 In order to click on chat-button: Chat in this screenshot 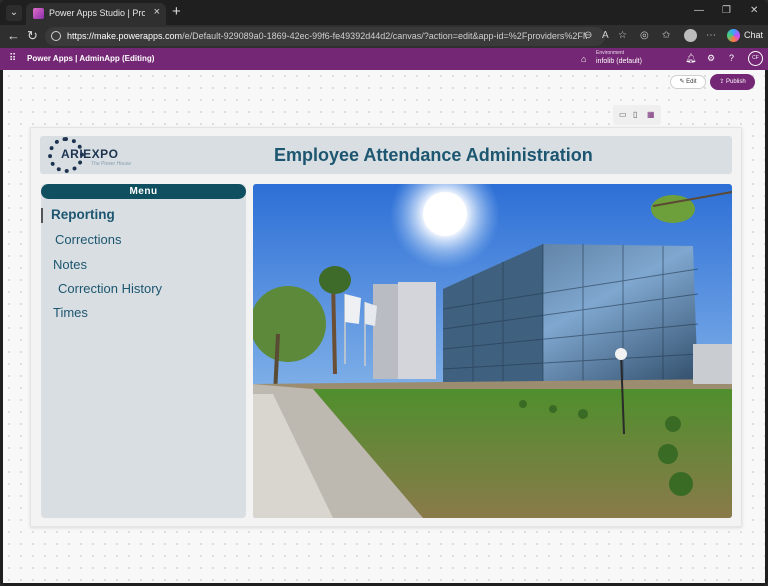, I will do `click(753, 35)`.